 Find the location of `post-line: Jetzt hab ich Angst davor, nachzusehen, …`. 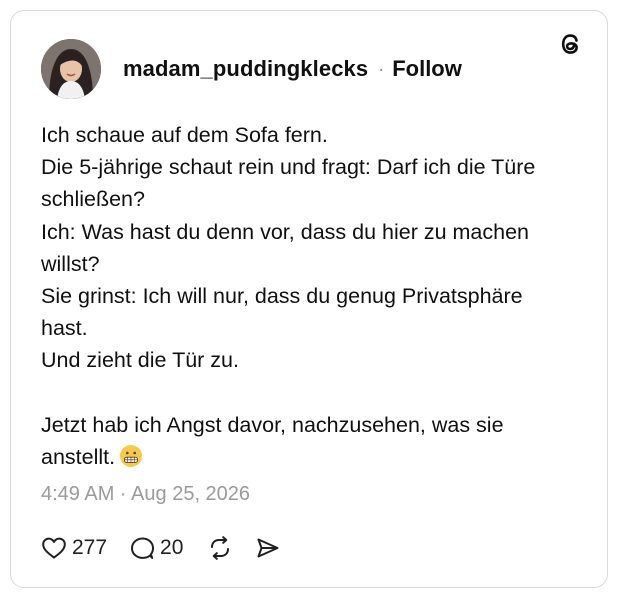

post-line: Jetzt hab ich Angst davor, nachzusehen, … is located at coordinates (272, 424).